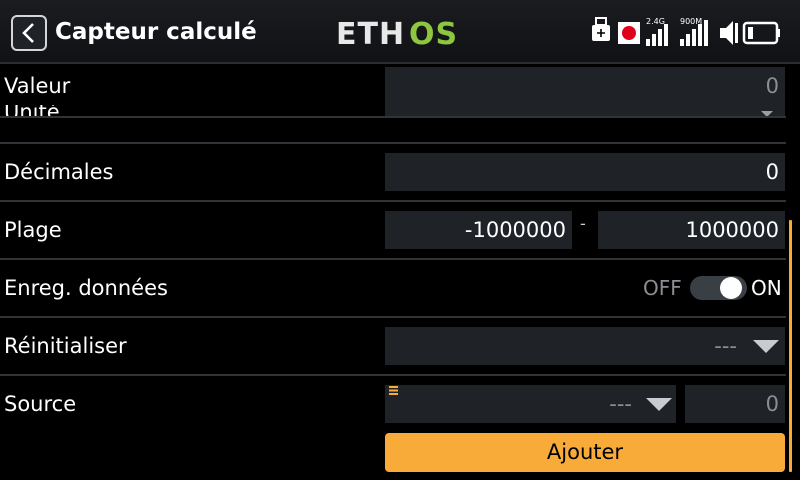 The width and height of the screenshot is (800, 480). Describe the element at coordinates (657, 31) in the screenshot. I see `signal-24-icon: 2.4G` at that location.